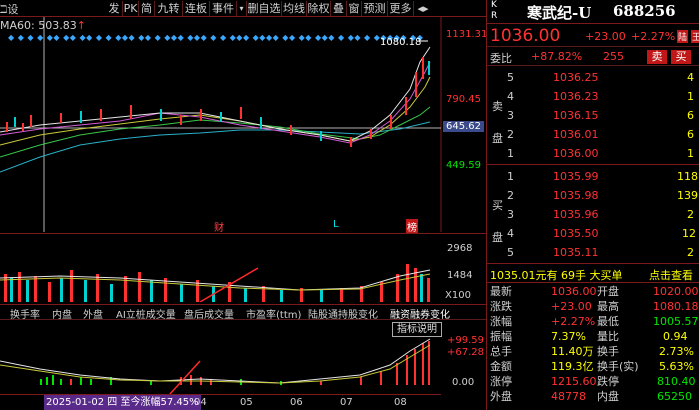  I want to click on stat-label: 最高, so click(608, 306).